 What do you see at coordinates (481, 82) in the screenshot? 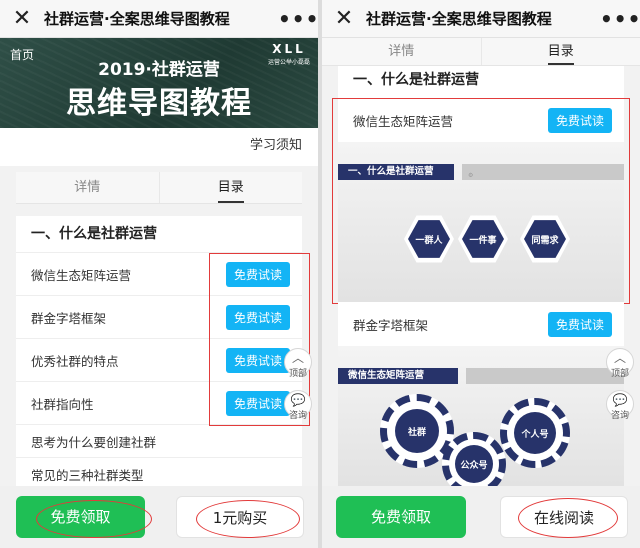
I see `section-header: 一、什么是社群运营` at bounding box center [481, 82].